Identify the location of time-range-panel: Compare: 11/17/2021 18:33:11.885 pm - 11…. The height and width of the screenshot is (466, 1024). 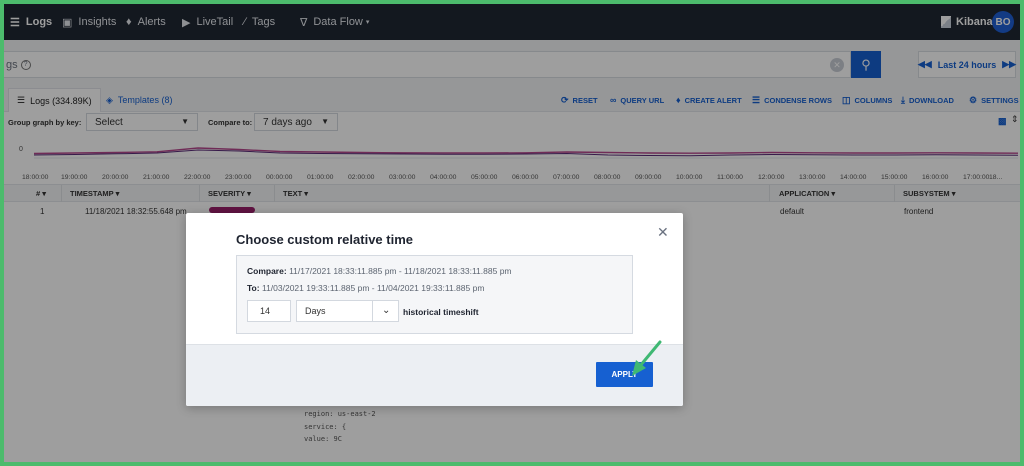
(434, 294).